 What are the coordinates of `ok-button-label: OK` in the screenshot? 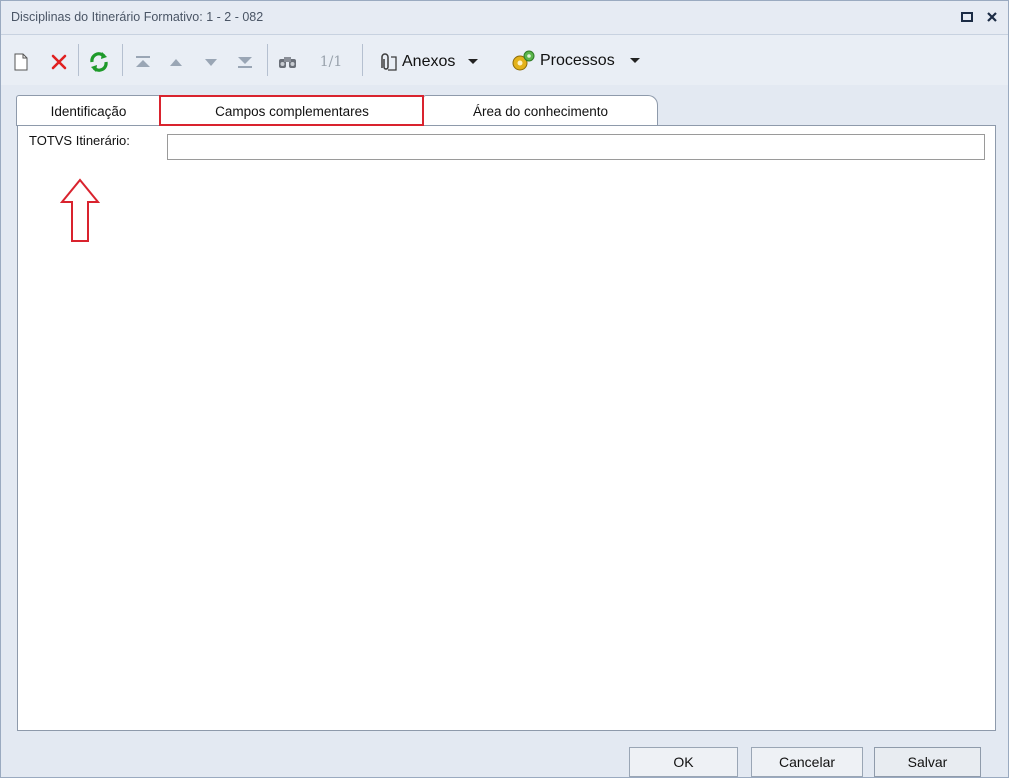 It's located at (683, 762).